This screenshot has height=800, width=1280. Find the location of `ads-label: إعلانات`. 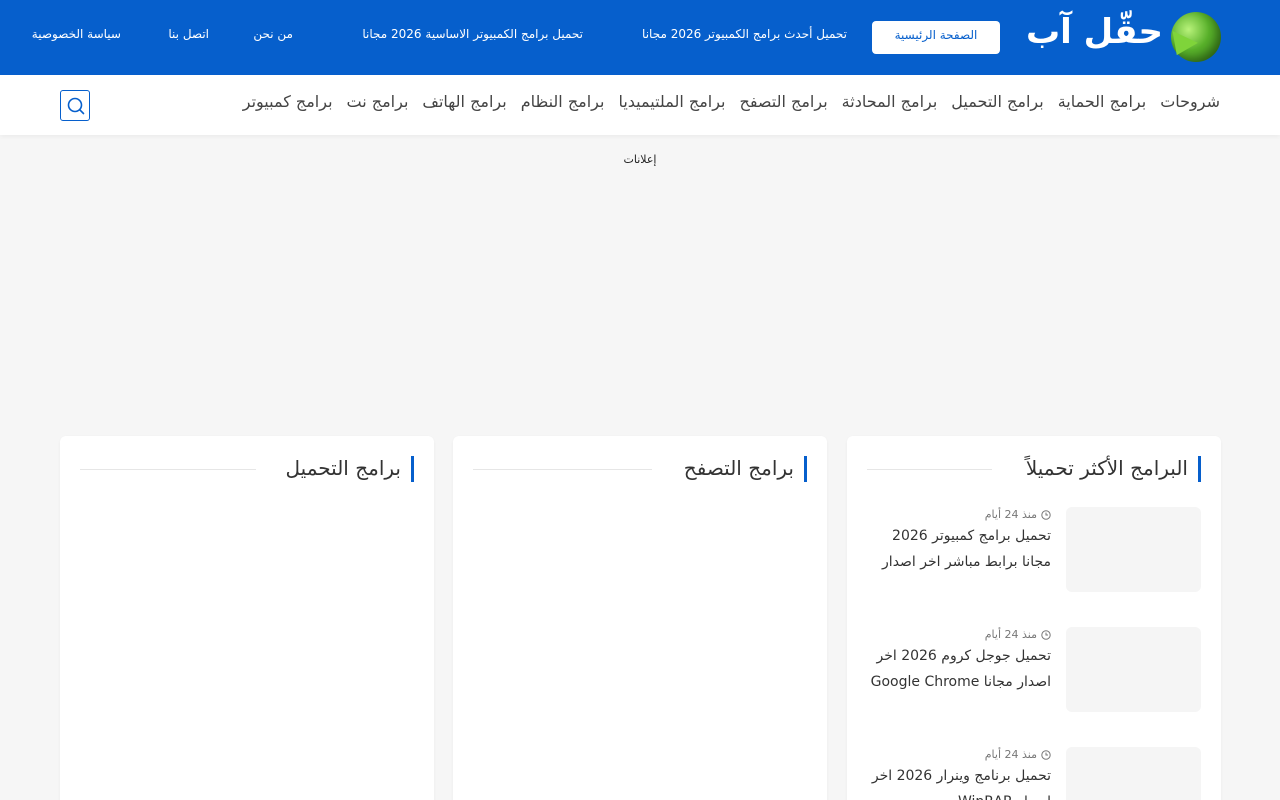

ads-label: إعلانات is located at coordinates (640, 159).